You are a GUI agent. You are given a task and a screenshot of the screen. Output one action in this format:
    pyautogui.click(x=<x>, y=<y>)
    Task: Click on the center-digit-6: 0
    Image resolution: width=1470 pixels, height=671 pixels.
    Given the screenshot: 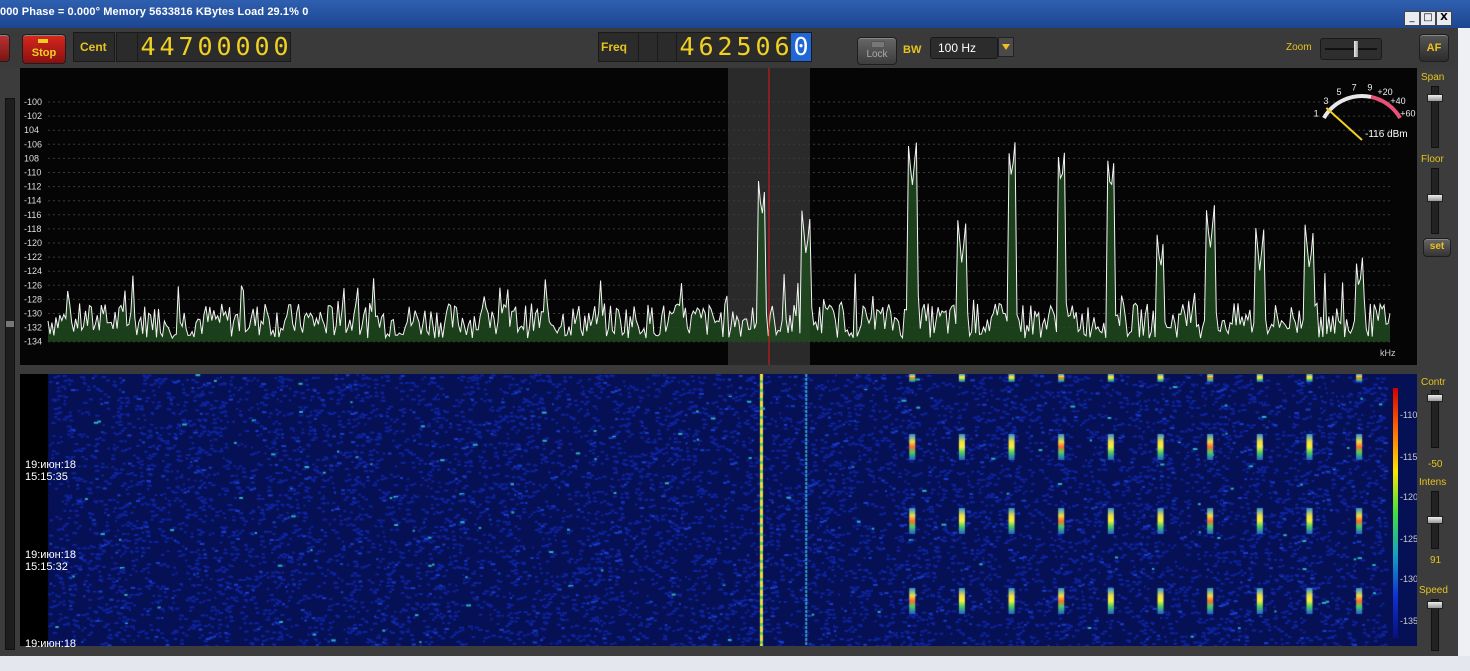 What is the action you would take?
    pyautogui.click(x=243, y=47)
    